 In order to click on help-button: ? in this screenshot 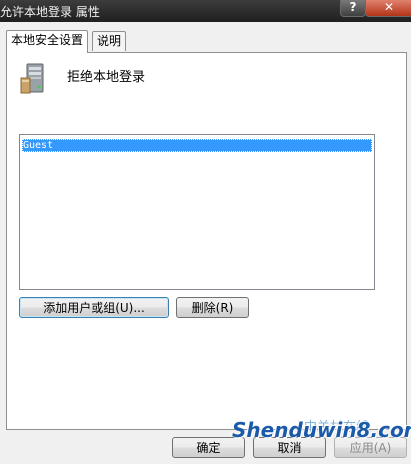, I will do `click(353, 8)`.